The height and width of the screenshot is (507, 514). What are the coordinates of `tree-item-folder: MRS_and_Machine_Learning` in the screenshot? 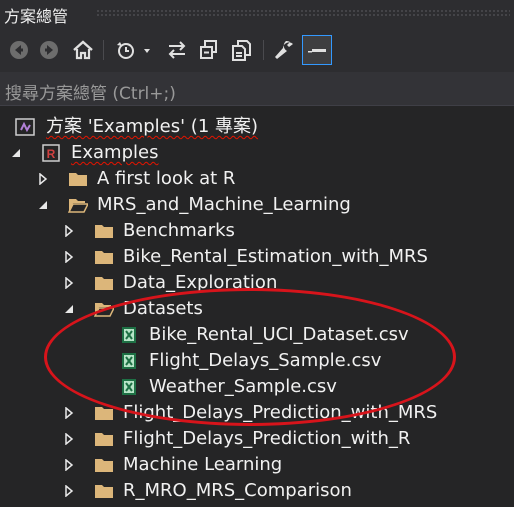 It's located at (257, 205).